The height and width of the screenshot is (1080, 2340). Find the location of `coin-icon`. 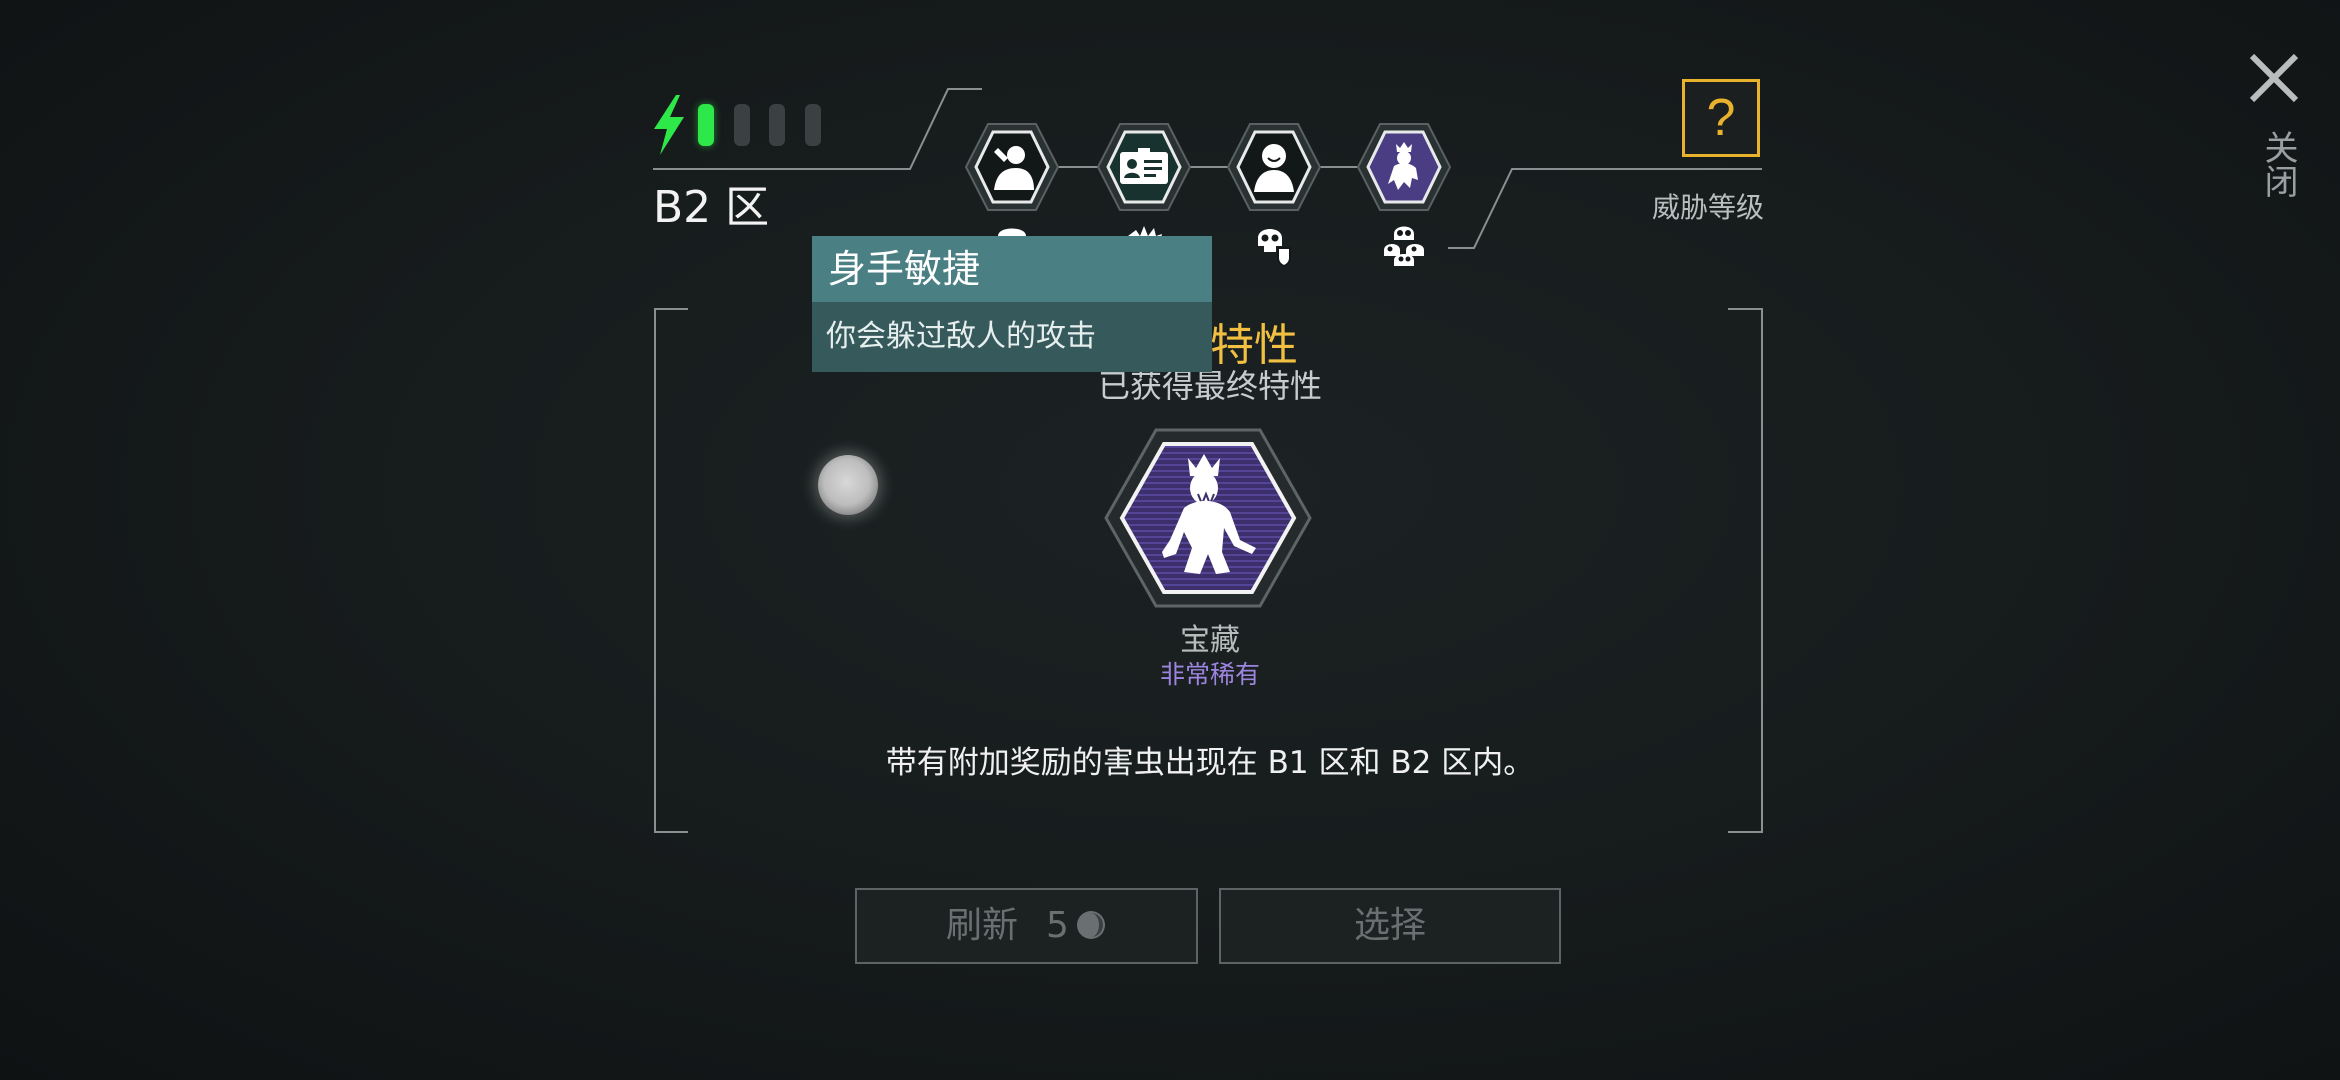

coin-icon is located at coordinates (1090, 925).